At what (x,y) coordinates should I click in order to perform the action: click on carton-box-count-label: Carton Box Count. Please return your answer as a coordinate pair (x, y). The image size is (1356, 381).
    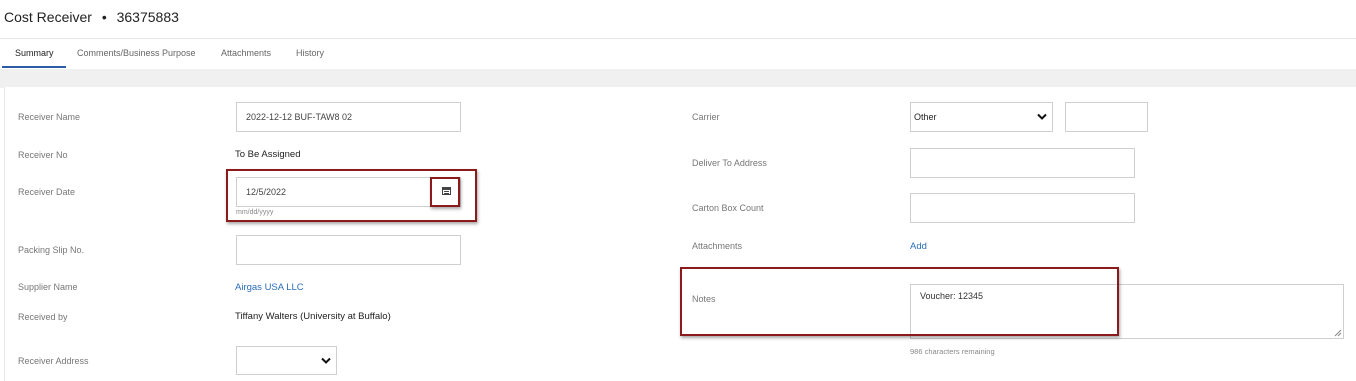
    Looking at the image, I should click on (728, 208).